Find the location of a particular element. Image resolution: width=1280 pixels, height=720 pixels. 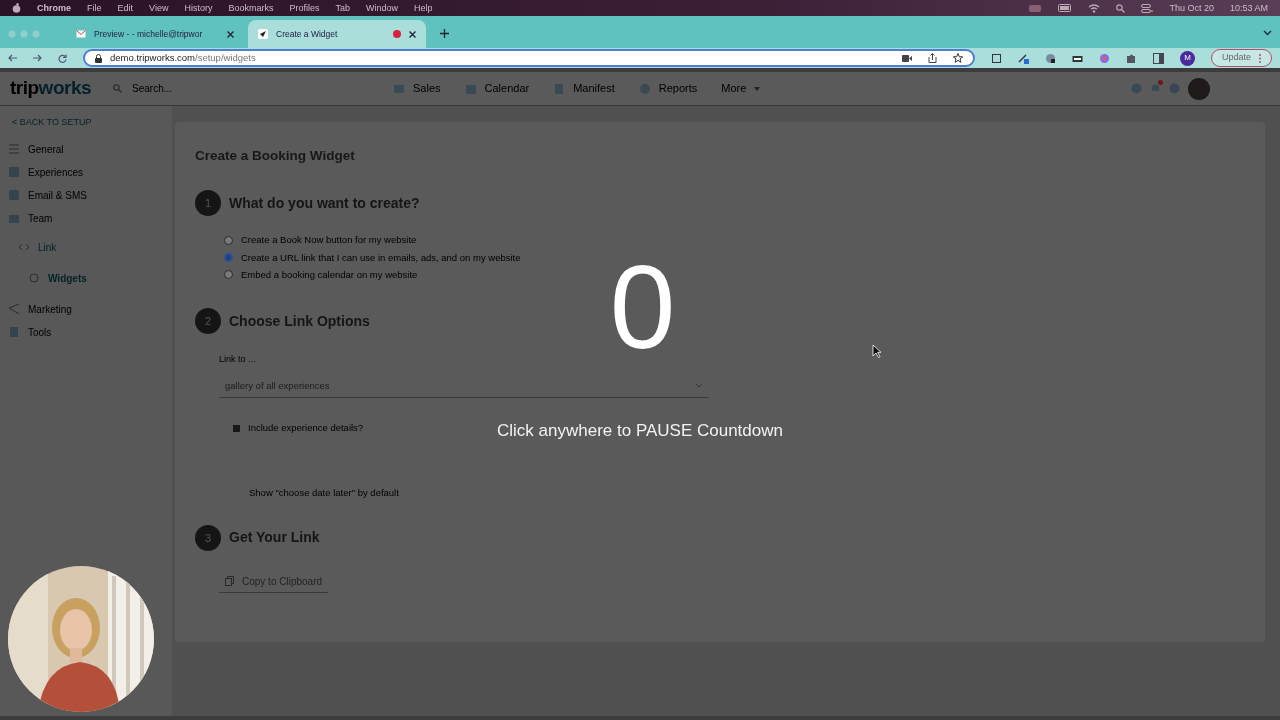

back-icon is located at coordinates (12, 58).